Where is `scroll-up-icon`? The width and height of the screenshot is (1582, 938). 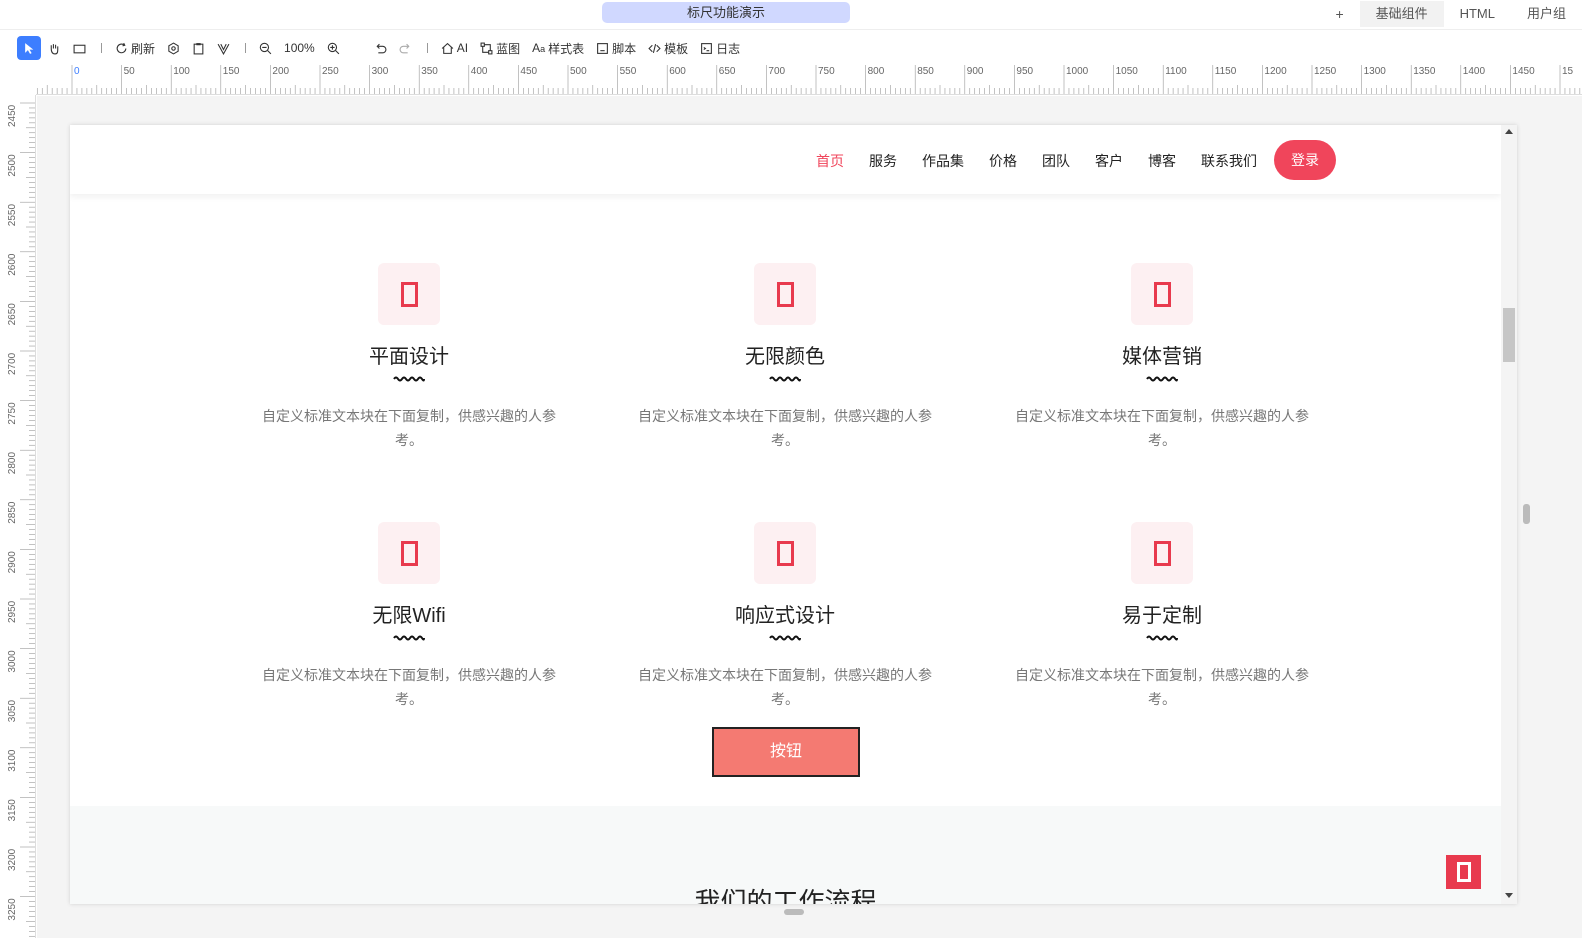
scroll-up-icon is located at coordinates (1509, 131).